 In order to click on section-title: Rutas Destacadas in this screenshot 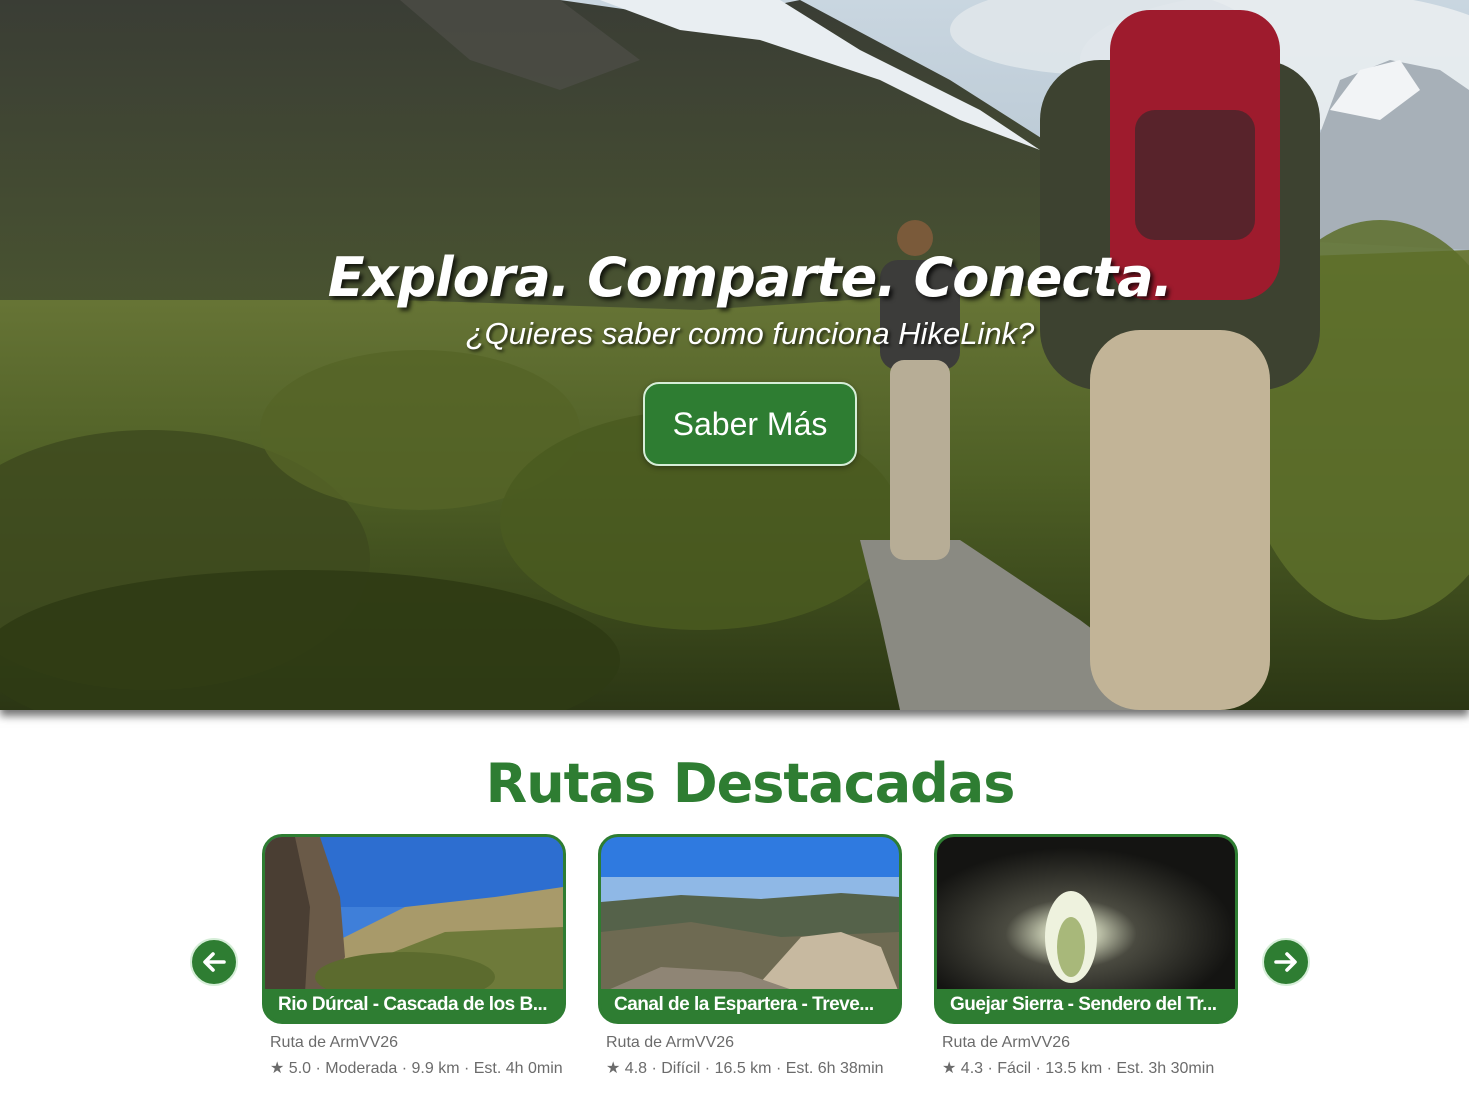, I will do `click(750, 783)`.